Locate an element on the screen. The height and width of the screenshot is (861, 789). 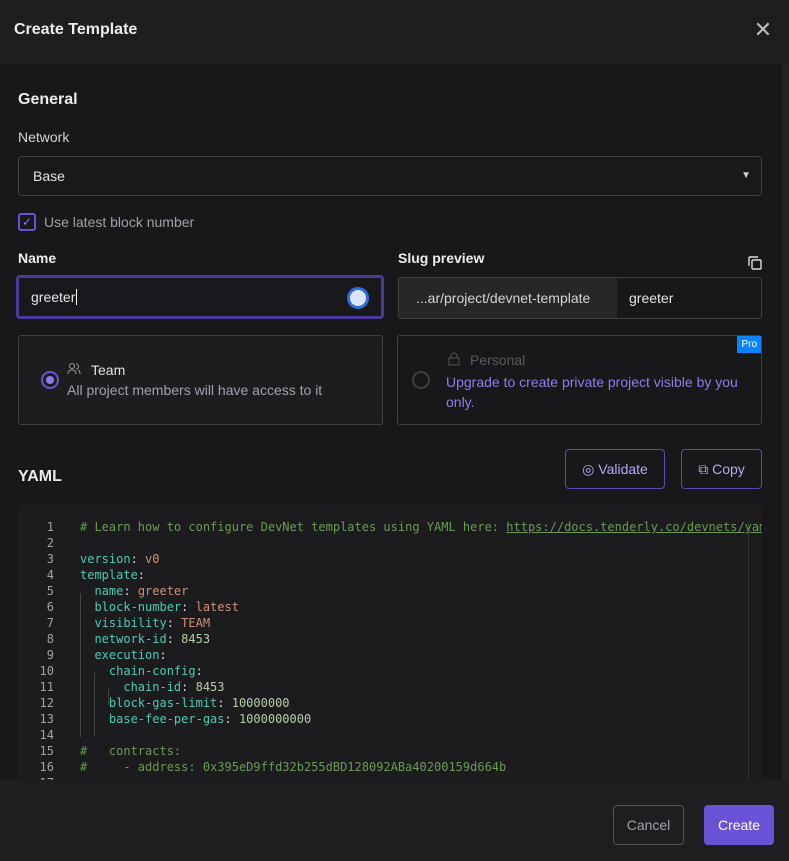
validate-button: ◎ Validate is located at coordinates (615, 469).